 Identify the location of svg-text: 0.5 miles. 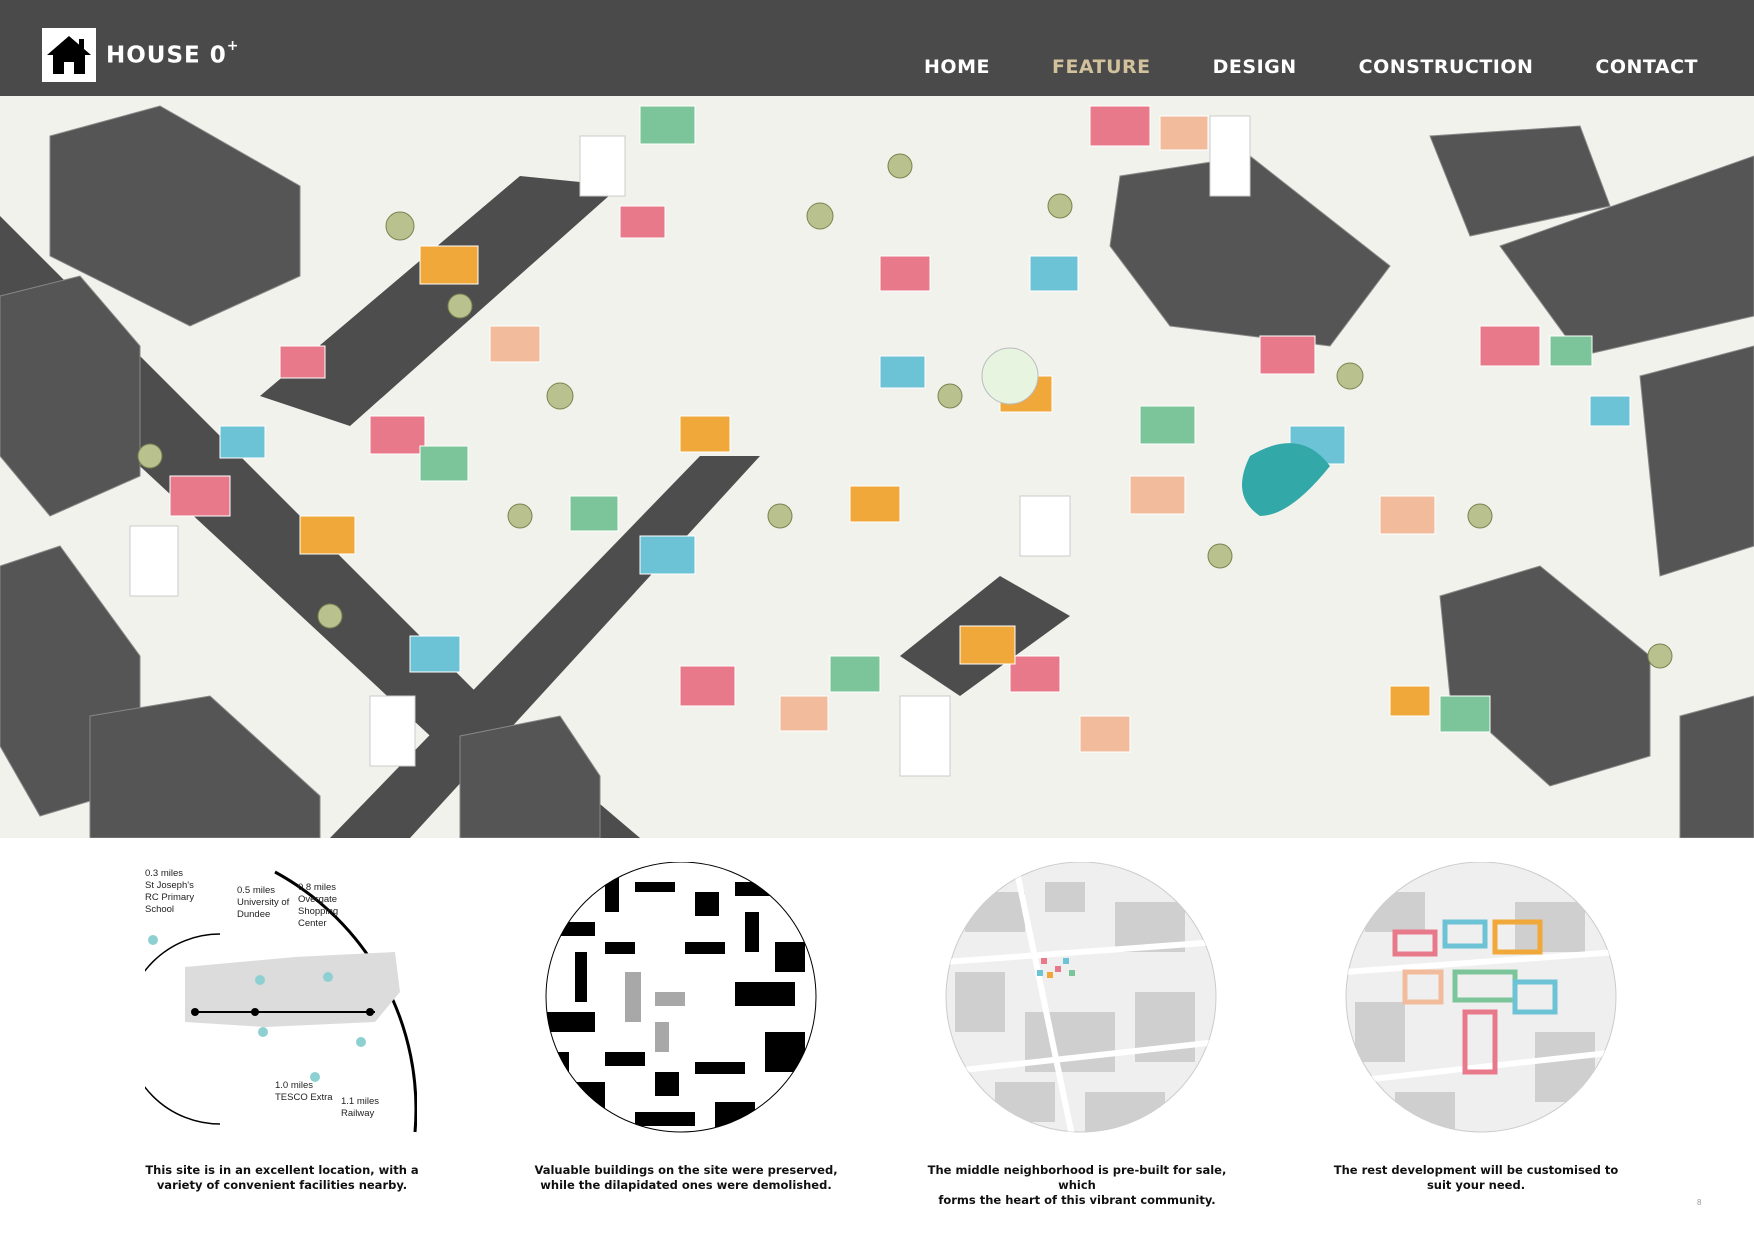
(256, 890).